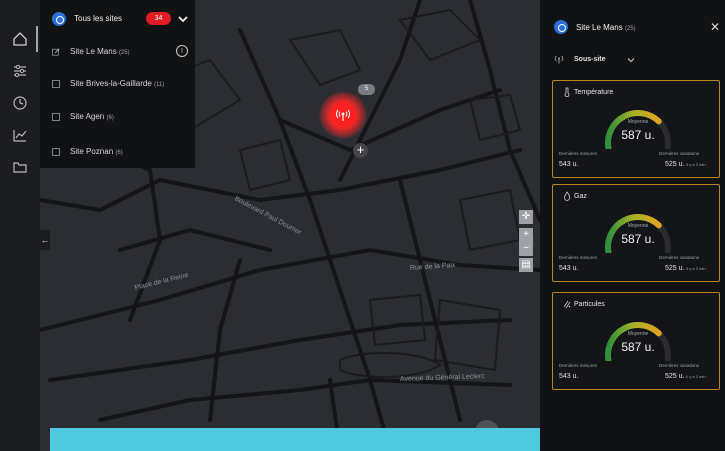 The image size is (725, 451). Describe the element at coordinates (98, 18) in the screenshot. I see `site-selector-title: Tous les sites` at that location.